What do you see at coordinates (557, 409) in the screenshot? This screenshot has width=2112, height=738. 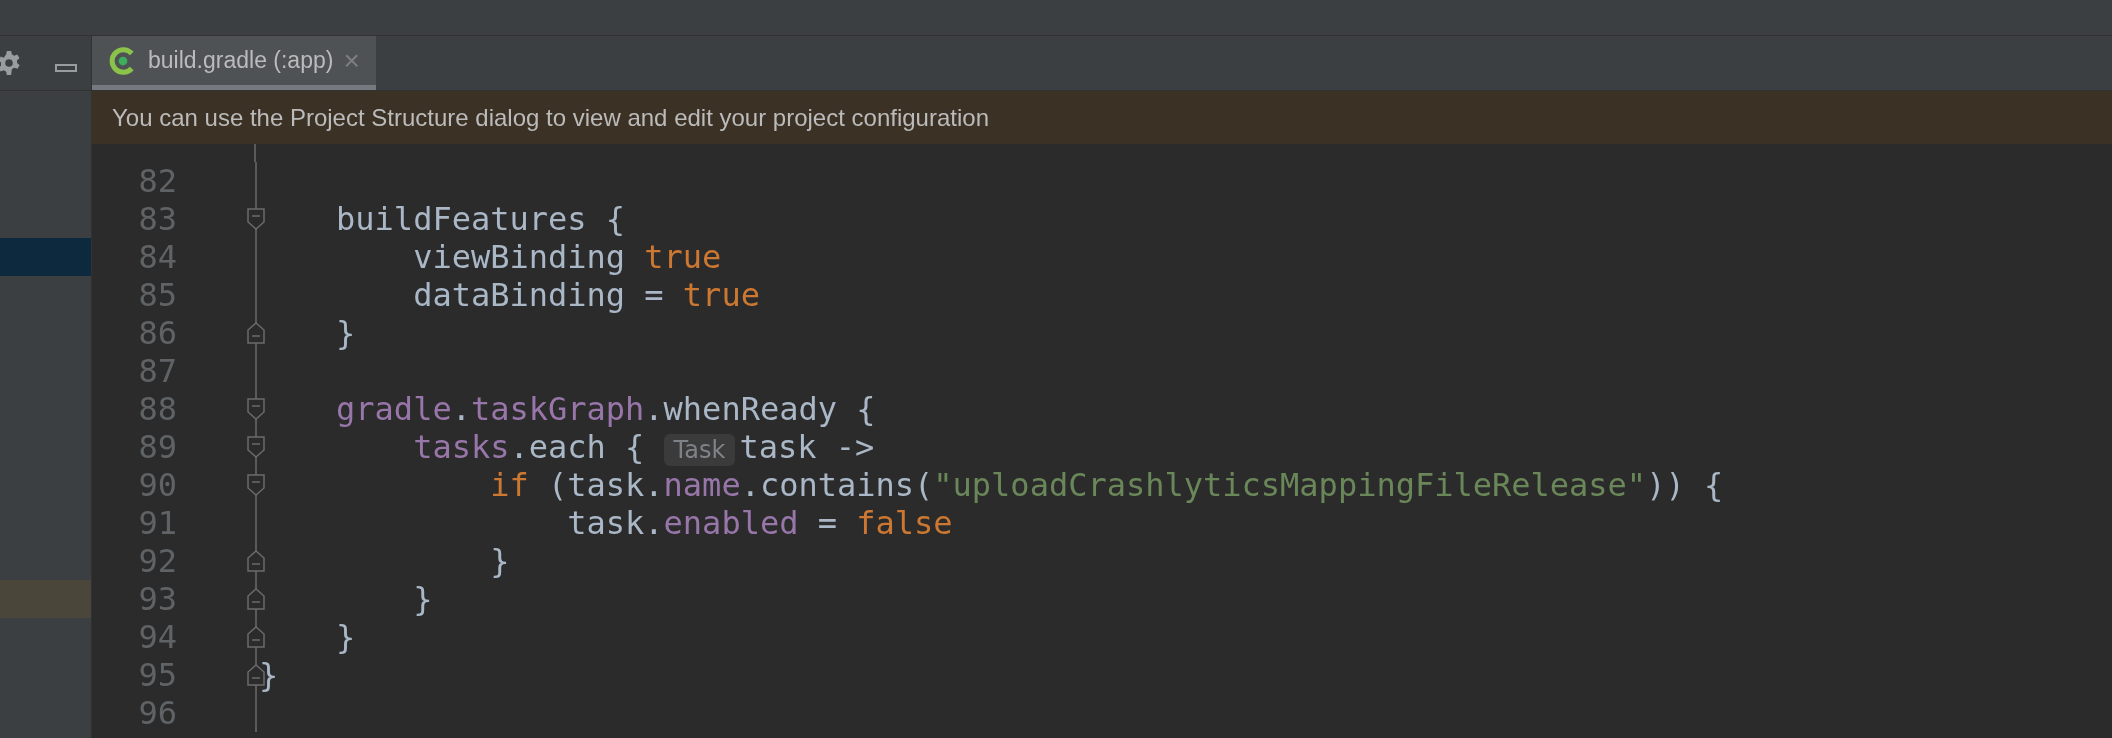 I see `code-token: taskGraph` at bounding box center [557, 409].